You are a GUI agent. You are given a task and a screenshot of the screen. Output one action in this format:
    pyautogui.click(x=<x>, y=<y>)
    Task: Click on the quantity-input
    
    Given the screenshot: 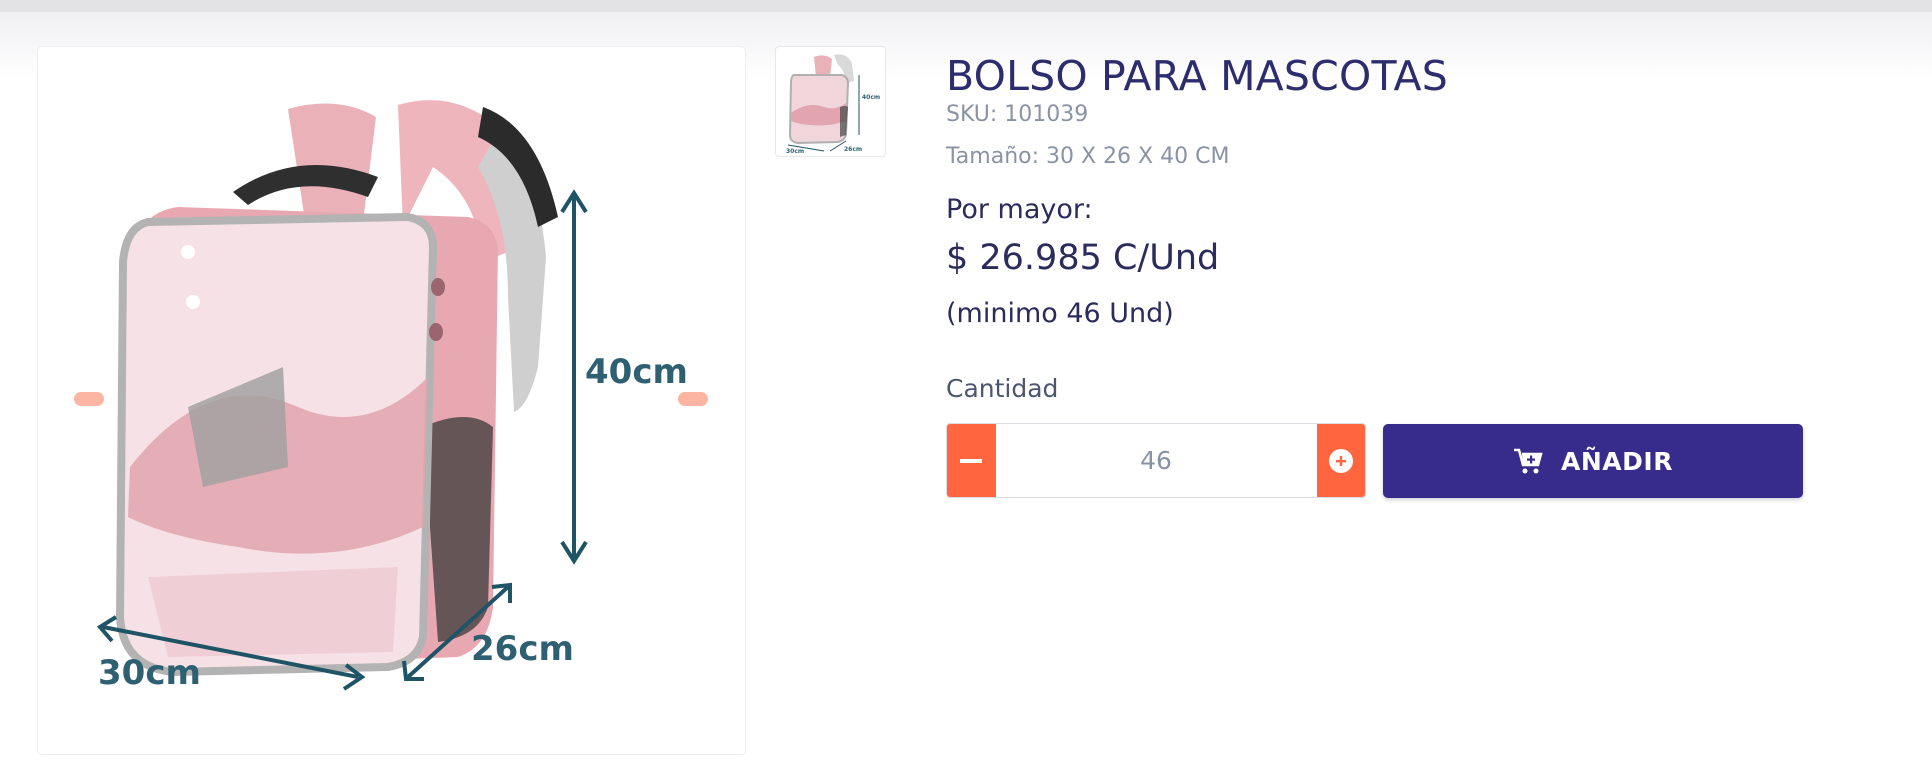 What is the action you would take?
    pyautogui.click(x=1156, y=460)
    